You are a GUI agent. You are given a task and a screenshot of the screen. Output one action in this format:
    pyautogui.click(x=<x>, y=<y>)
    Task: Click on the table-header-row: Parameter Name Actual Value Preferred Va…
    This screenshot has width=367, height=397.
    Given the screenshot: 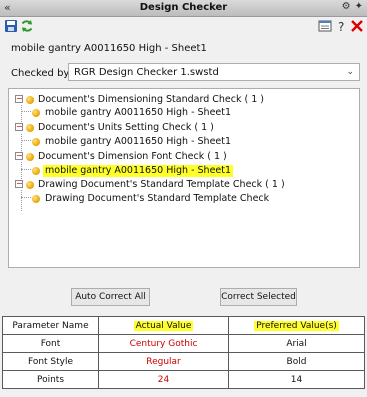 What is the action you would take?
    pyautogui.click(x=183, y=325)
    